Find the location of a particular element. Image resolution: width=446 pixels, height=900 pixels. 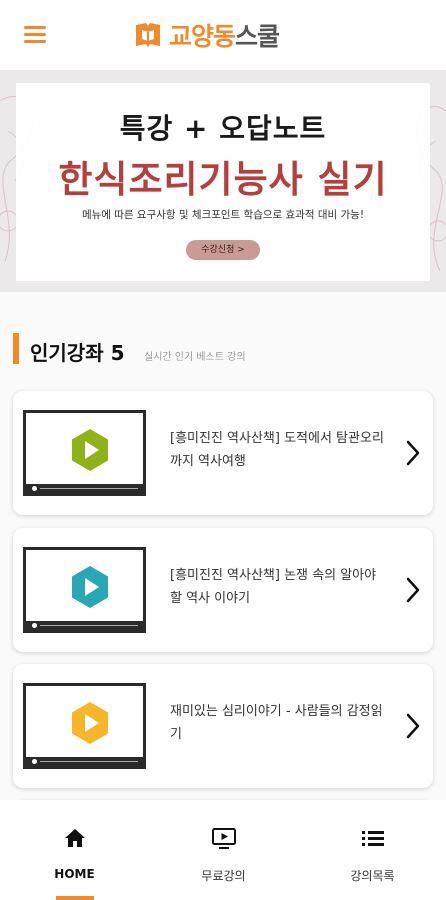

home-icon is located at coordinates (74, 838).